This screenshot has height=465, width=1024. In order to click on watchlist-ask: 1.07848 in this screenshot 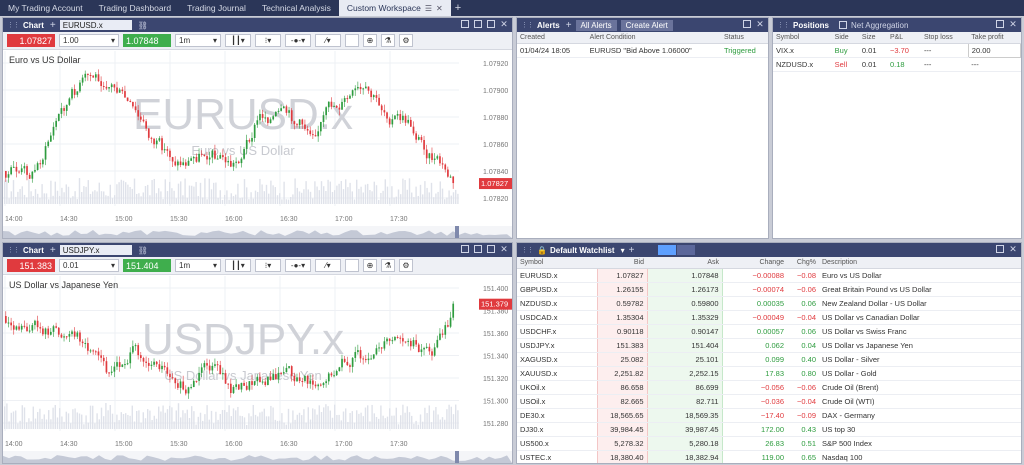, I will do `click(684, 275)`.